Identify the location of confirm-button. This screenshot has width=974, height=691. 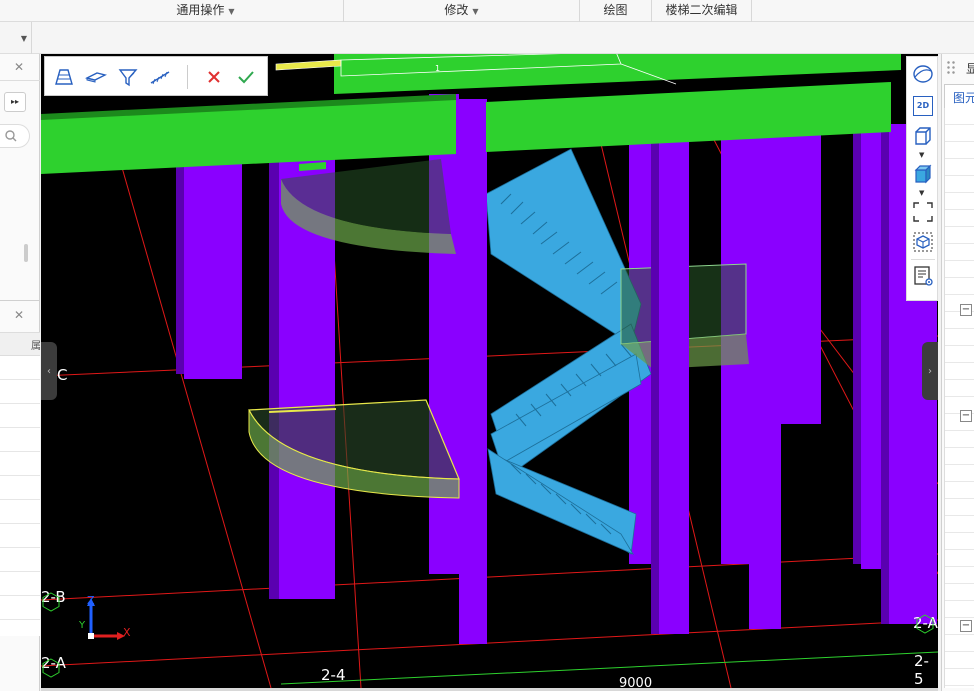
(246, 77).